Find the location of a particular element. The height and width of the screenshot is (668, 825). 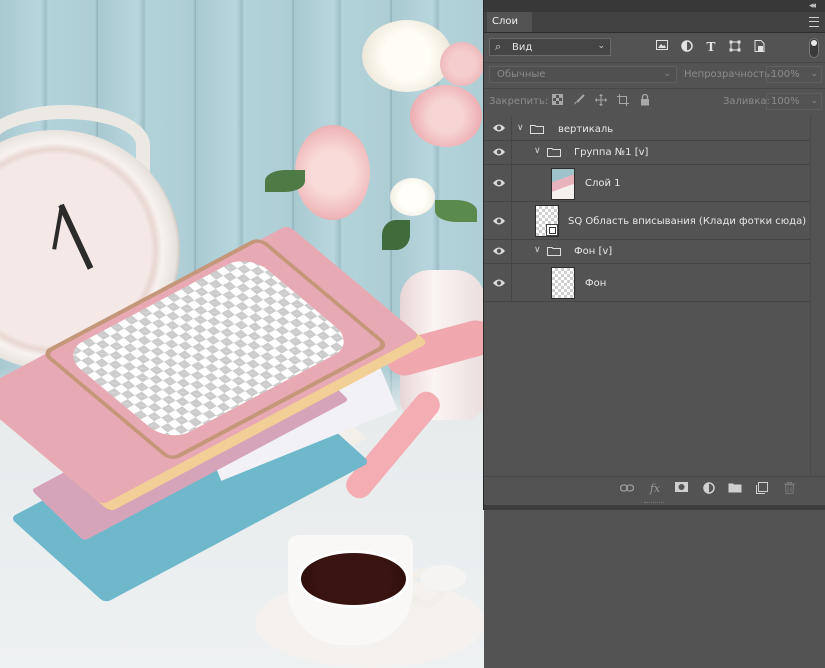

blend-mode-value: Обычные is located at coordinates (521, 74).